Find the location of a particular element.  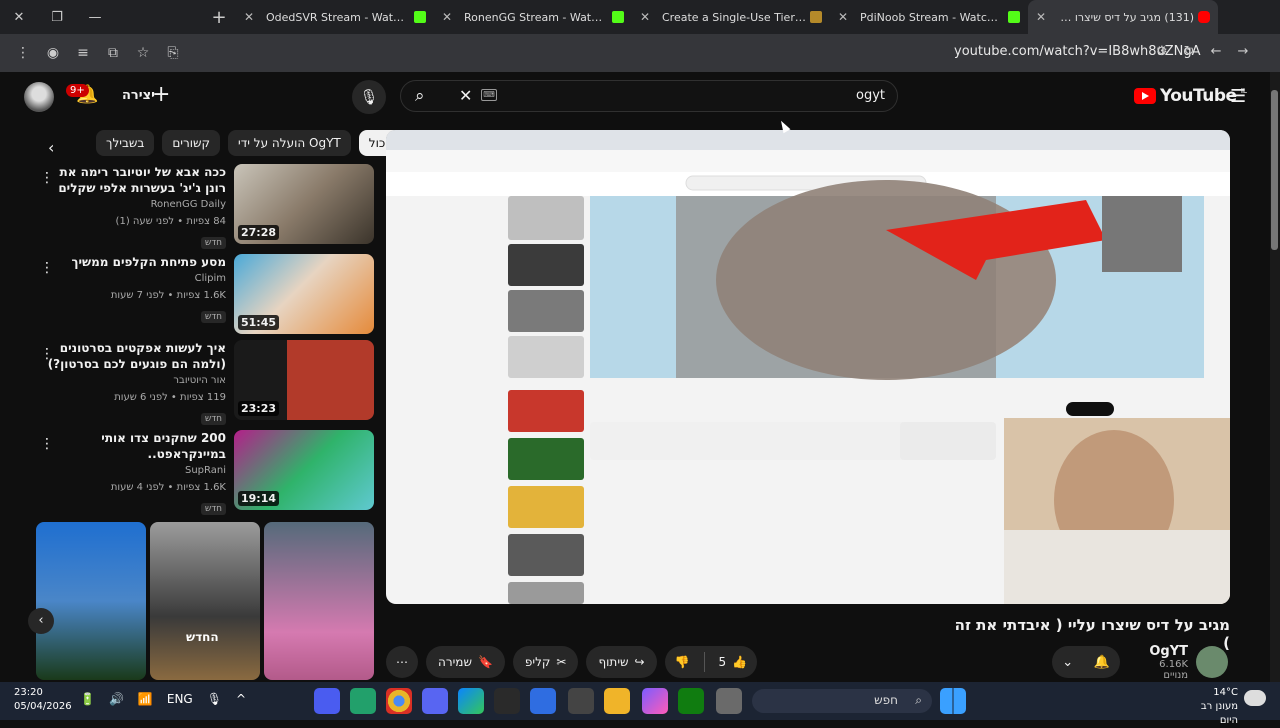

app-icon-discord is located at coordinates (435, 701).